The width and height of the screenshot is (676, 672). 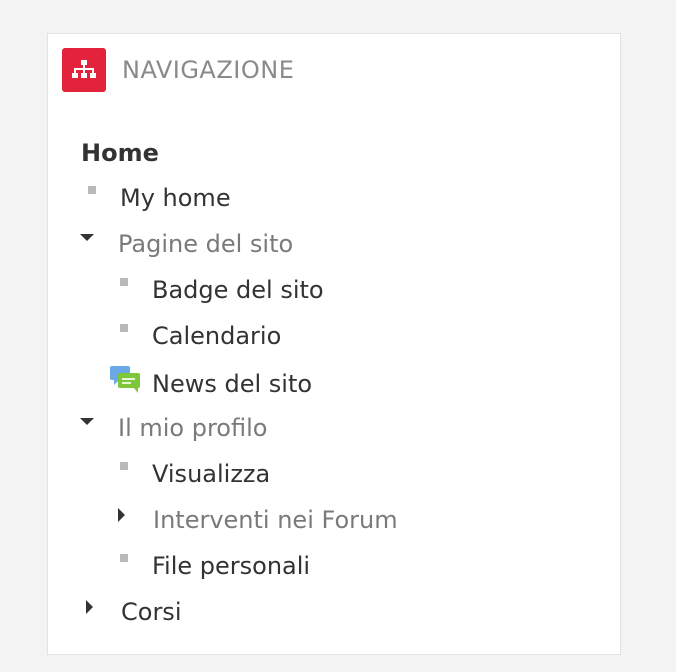 I want to click on nav-item-site-badges: Badge del sito, so click(x=222, y=290).